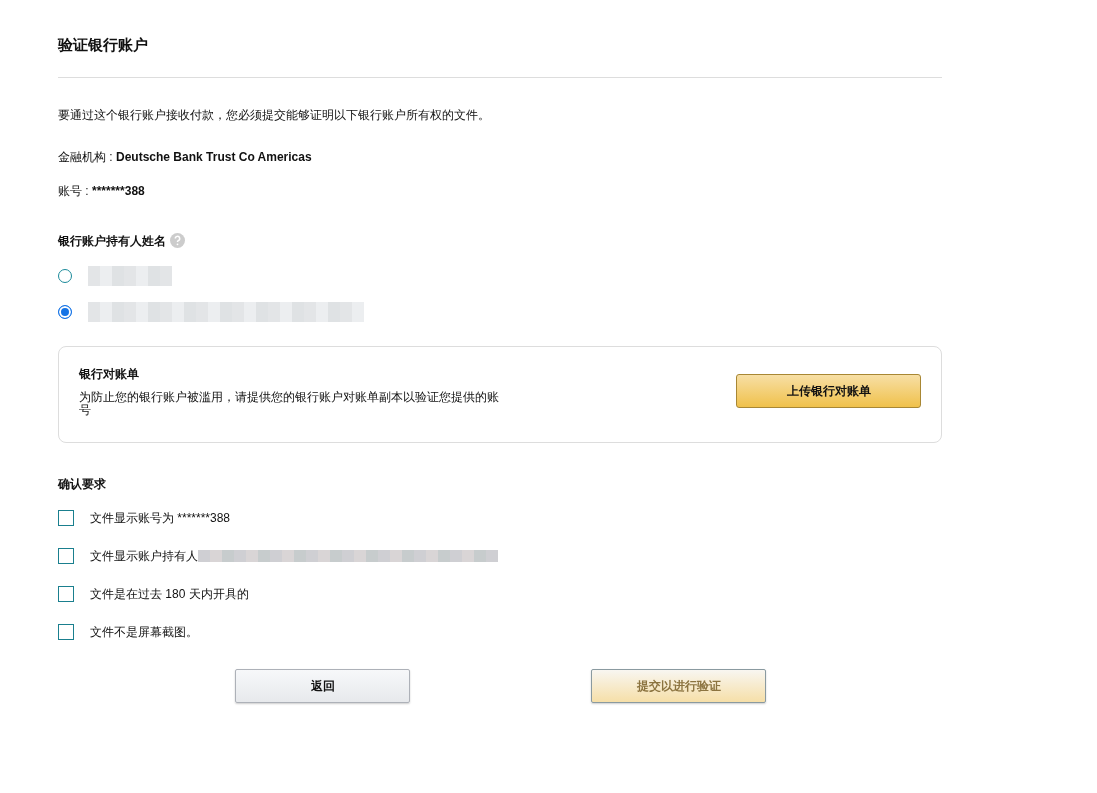 The width and height of the screenshot is (1097, 793). What do you see at coordinates (144, 633) in the screenshot?
I see `checkbox-label: 文件不是屏幕截图。` at bounding box center [144, 633].